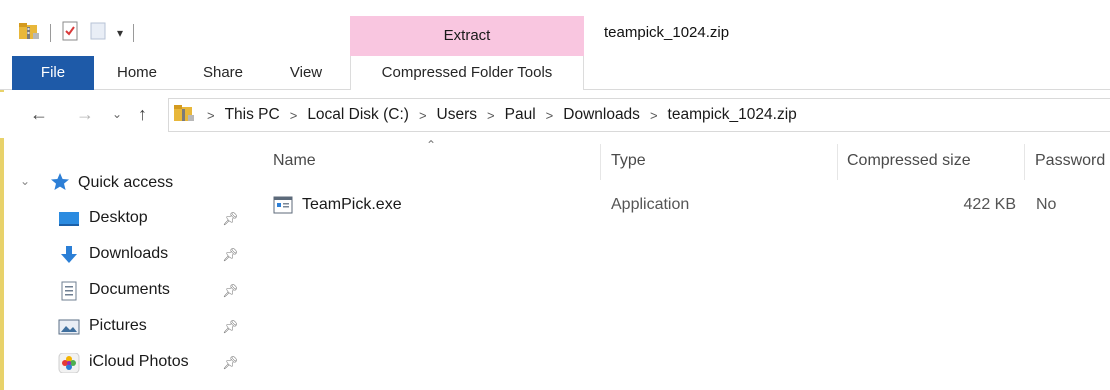 The image size is (1110, 390). What do you see at coordinates (118, 325) in the screenshot?
I see `sidebar-item-label: Pictures` at bounding box center [118, 325].